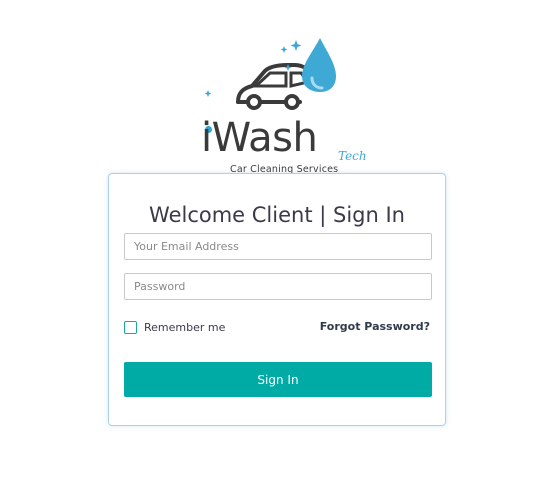 The height and width of the screenshot is (486, 546). What do you see at coordinates (278, 246) in the screenshot?
I see `email-field` at bounding box center [278, 246].